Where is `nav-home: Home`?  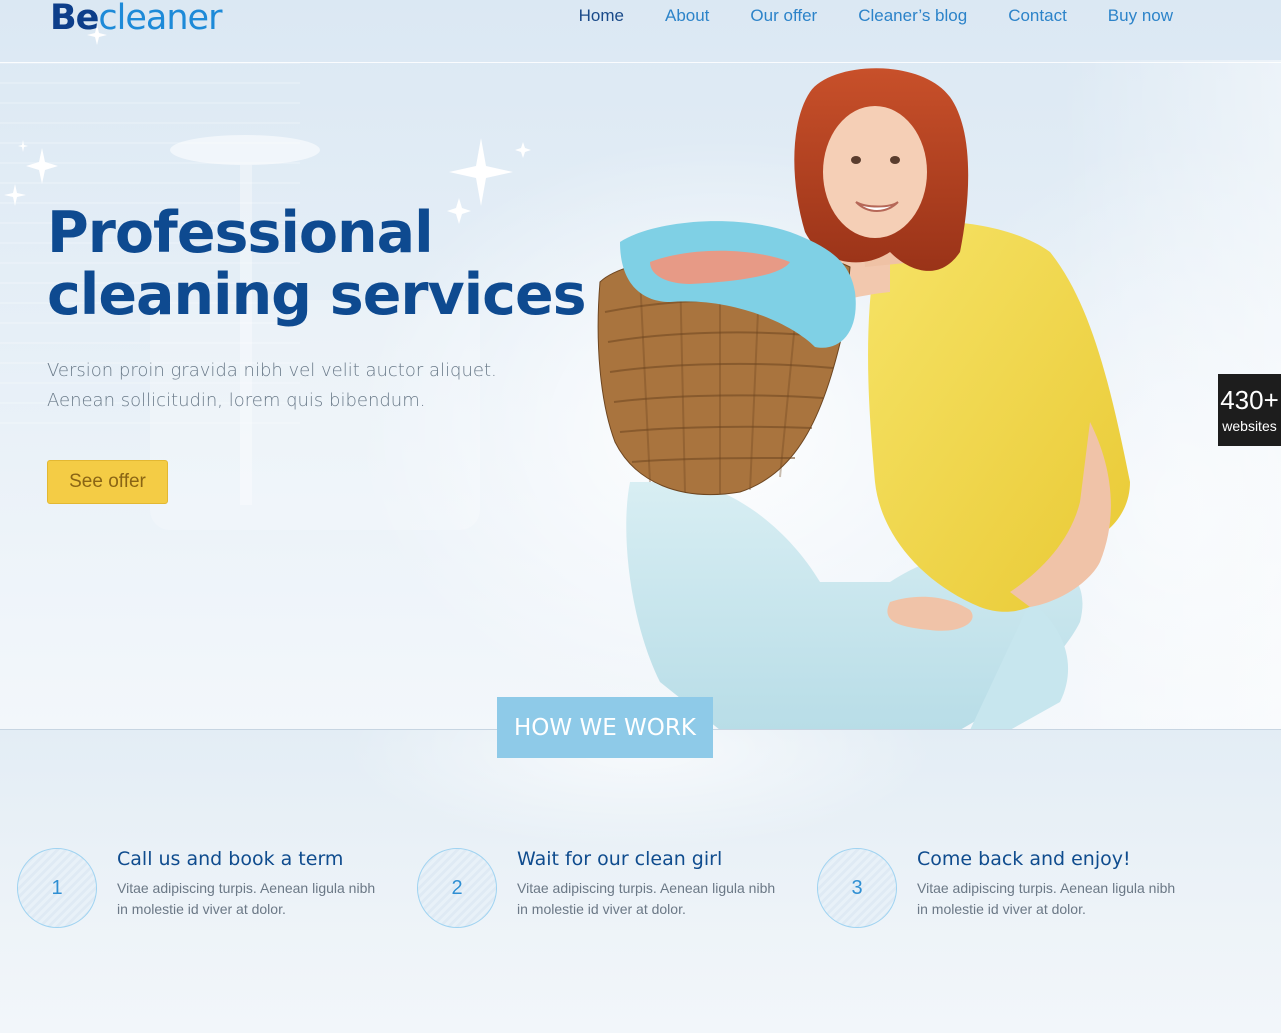
nav-home: Home is located at coordinates (601, 17).